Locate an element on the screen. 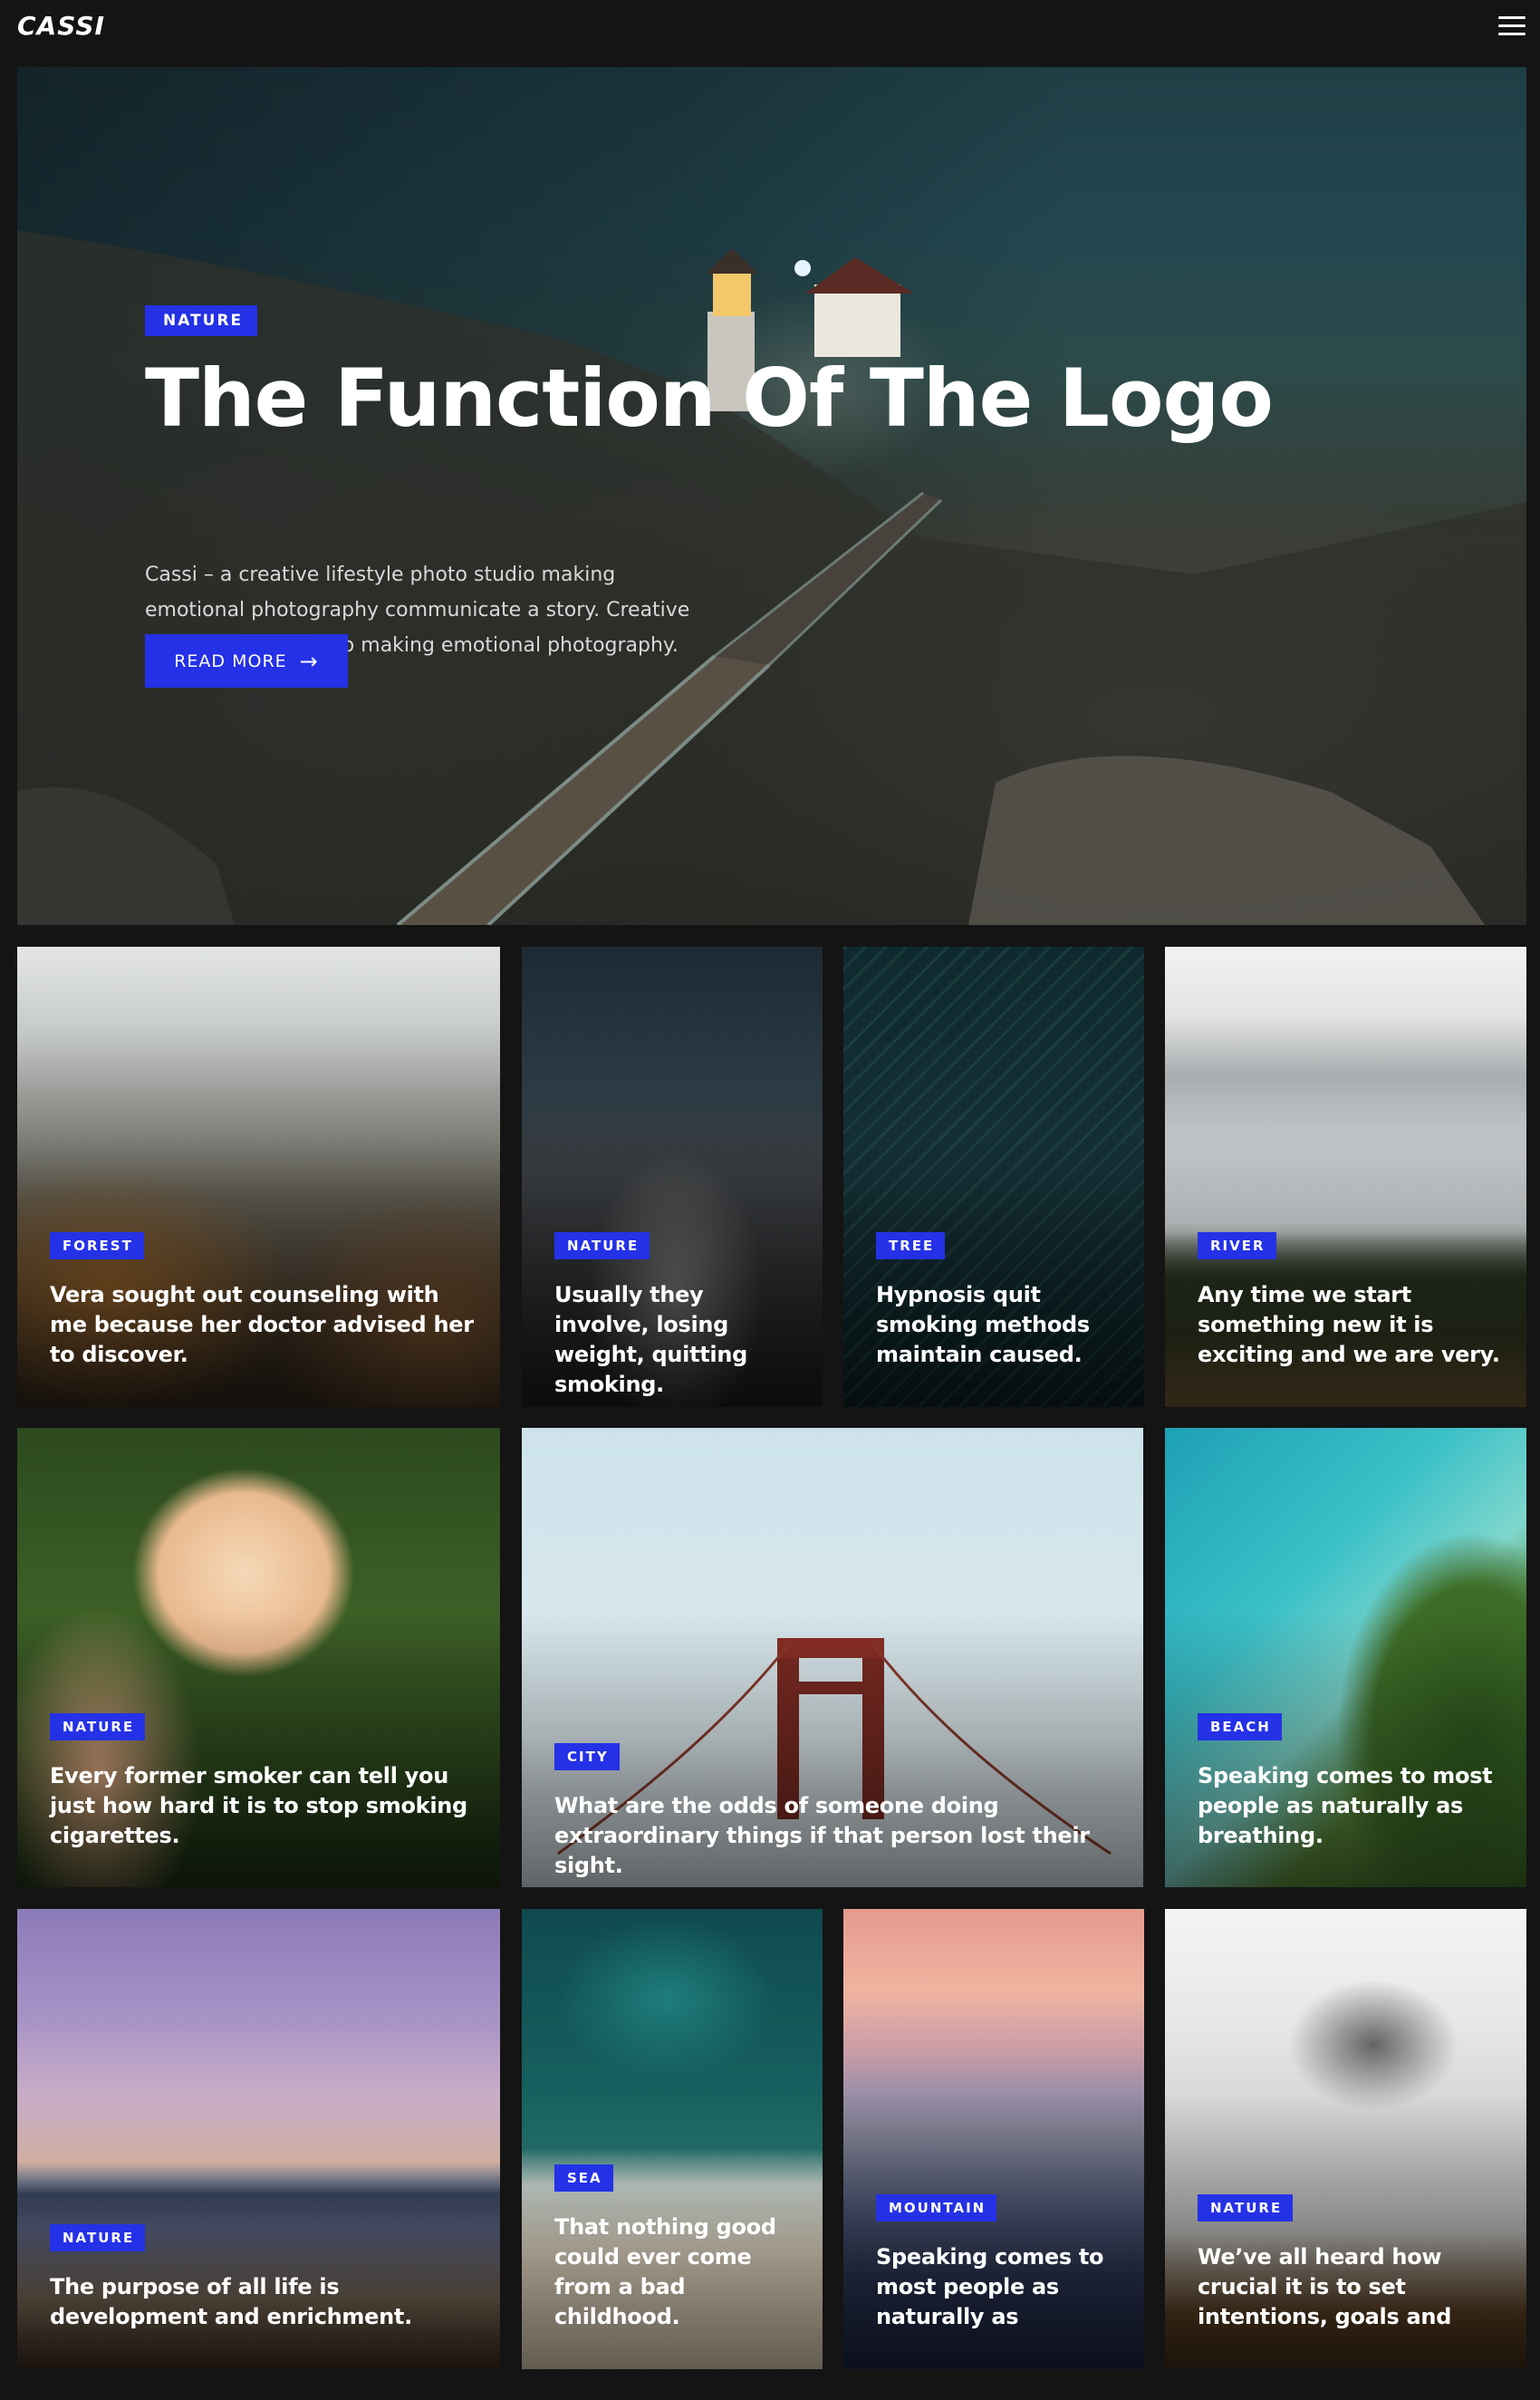 The height and width of the screenshot is (2400, 1540). card-category-tag: SEA is located at coordinates (583, 2178).